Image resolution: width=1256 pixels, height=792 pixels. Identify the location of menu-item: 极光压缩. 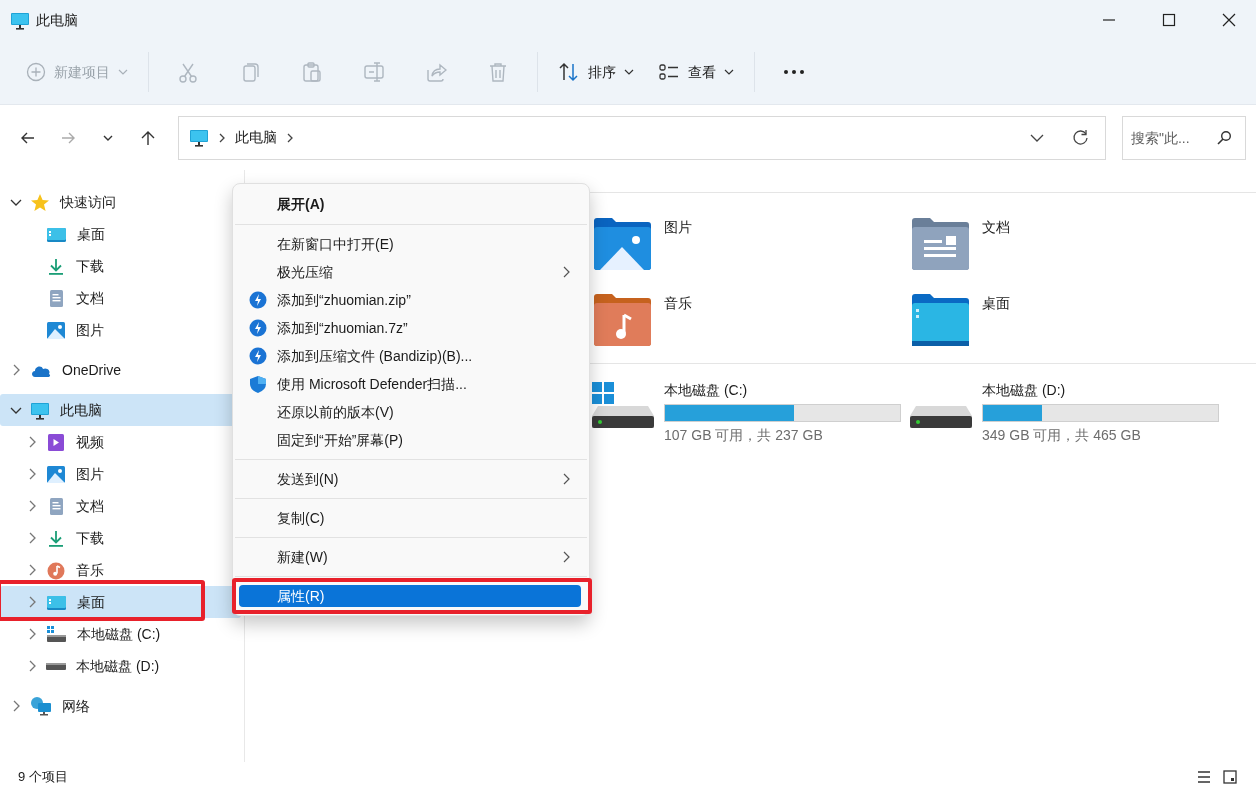
(410, 272).